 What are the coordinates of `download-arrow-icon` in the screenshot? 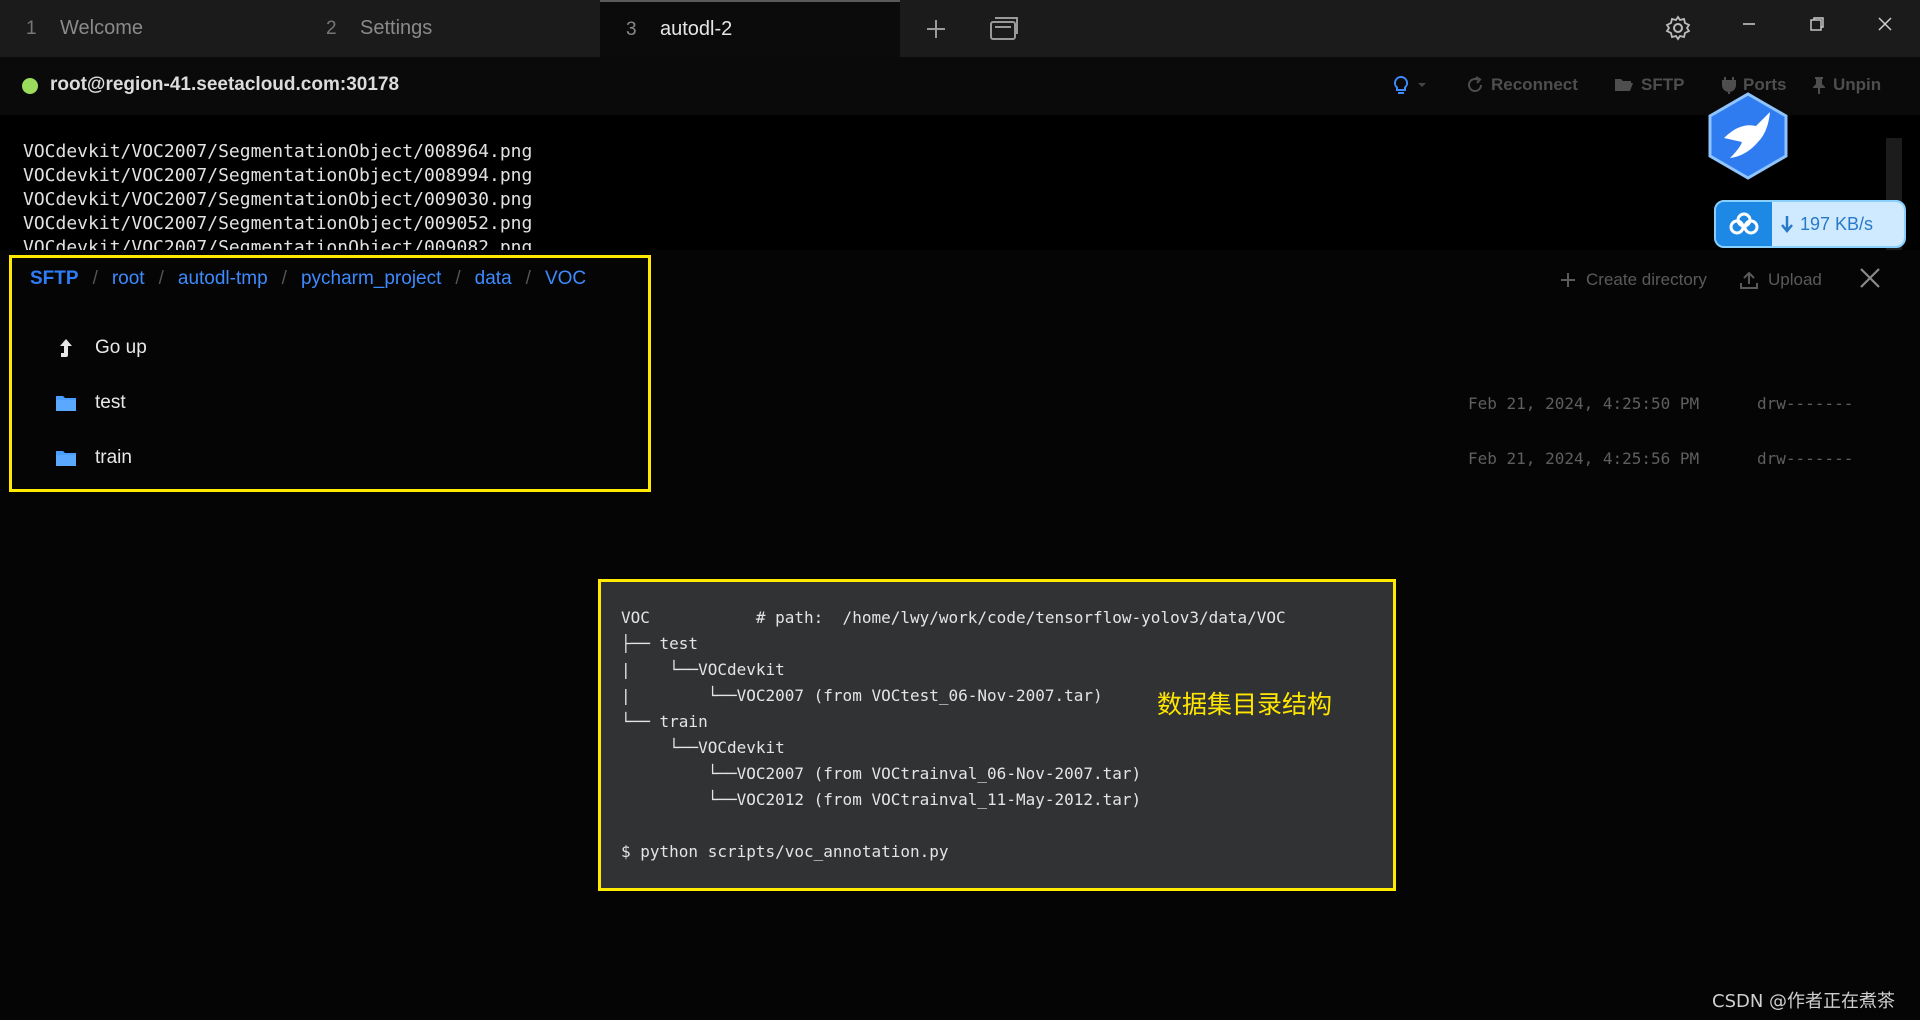 It's located at (1787, 224).